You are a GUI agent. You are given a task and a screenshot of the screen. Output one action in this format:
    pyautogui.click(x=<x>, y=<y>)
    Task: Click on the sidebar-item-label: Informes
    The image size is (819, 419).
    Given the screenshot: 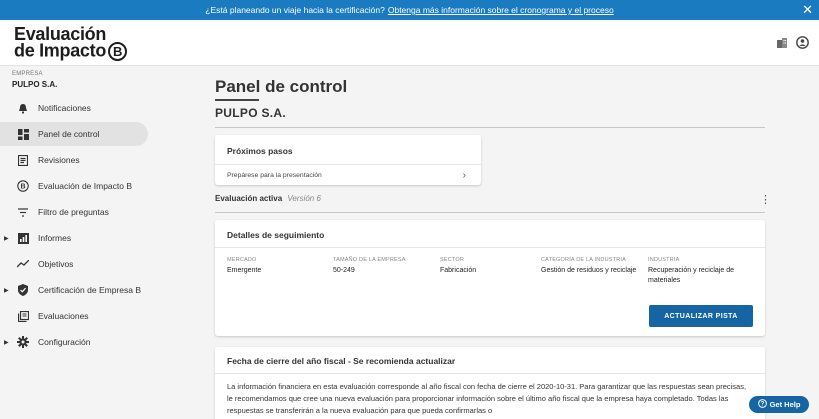 What is the action you would take?
    pyautogui.click(x=55, y=238)
    